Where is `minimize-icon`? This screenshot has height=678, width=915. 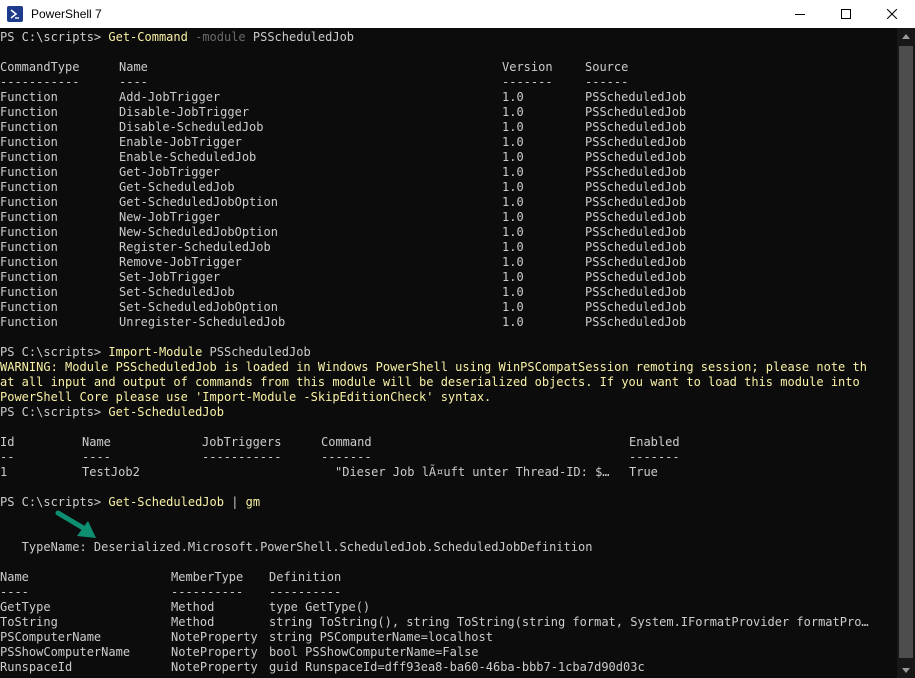 minimize-icon is located at coordinates (800, 14).